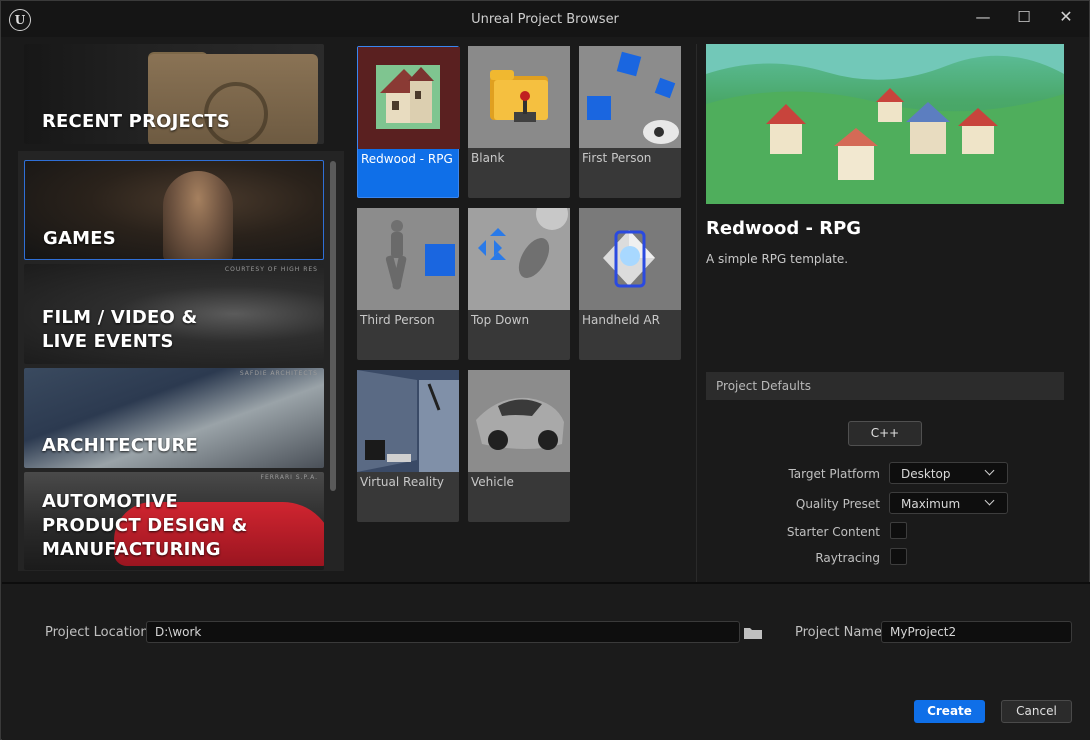 The width and height of the screenshot is (1090, 740). Describe the element at coordinates (898, 556) in the screenshot. I see `raytracing-checkbox` at that location.